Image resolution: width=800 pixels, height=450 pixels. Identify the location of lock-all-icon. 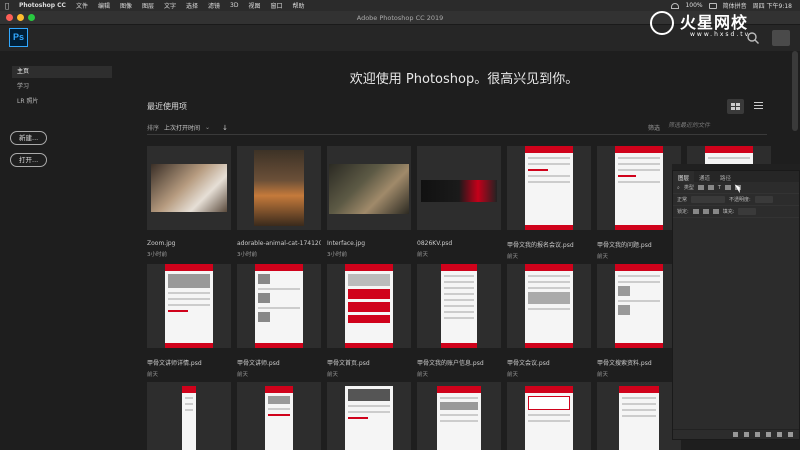
(715, 211).